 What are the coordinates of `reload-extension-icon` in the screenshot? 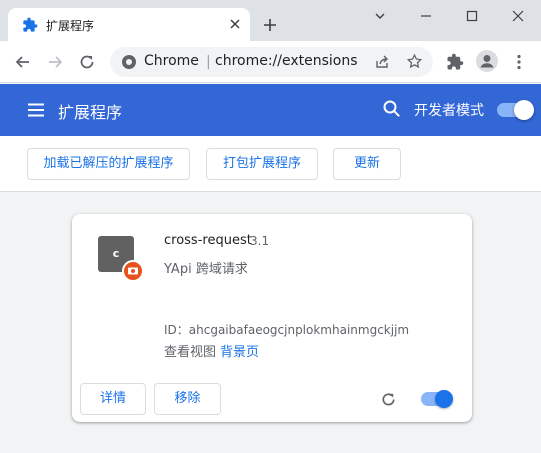 It's located at (388, 399).